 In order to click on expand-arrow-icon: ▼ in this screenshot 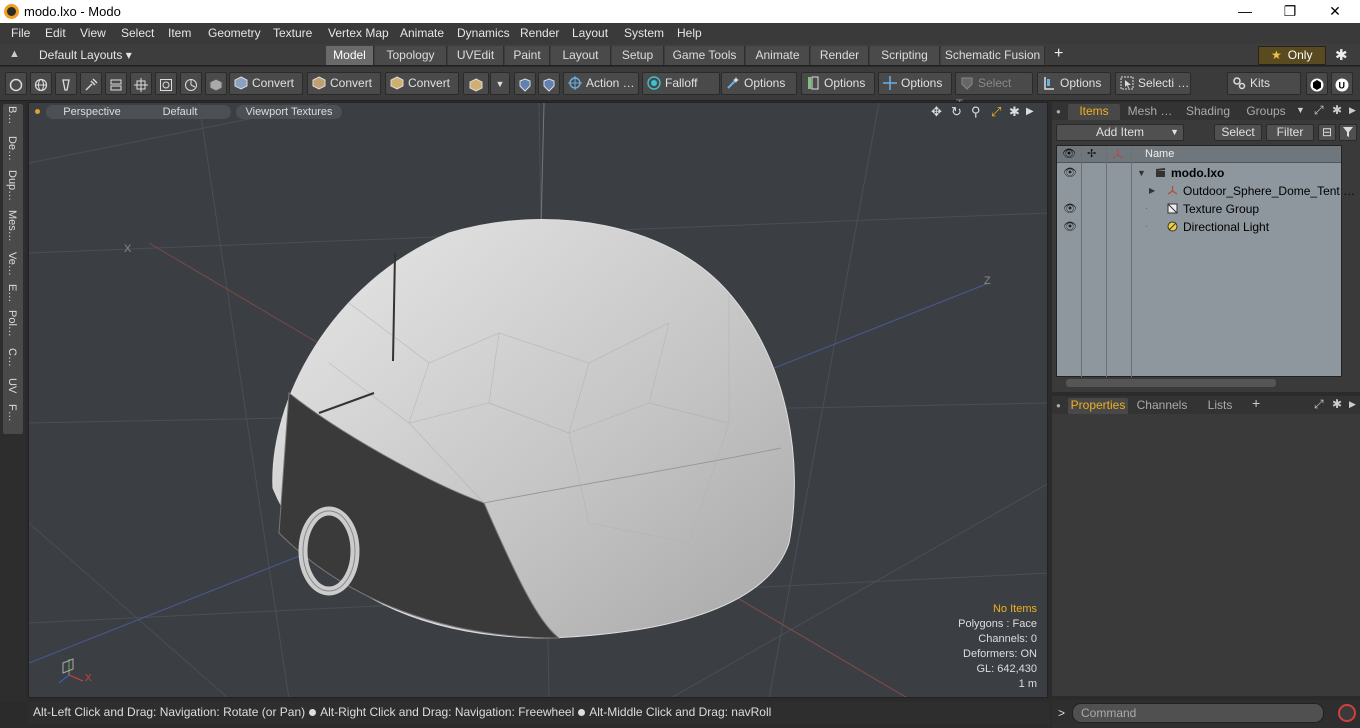, I will do `click(1141, 173)`.